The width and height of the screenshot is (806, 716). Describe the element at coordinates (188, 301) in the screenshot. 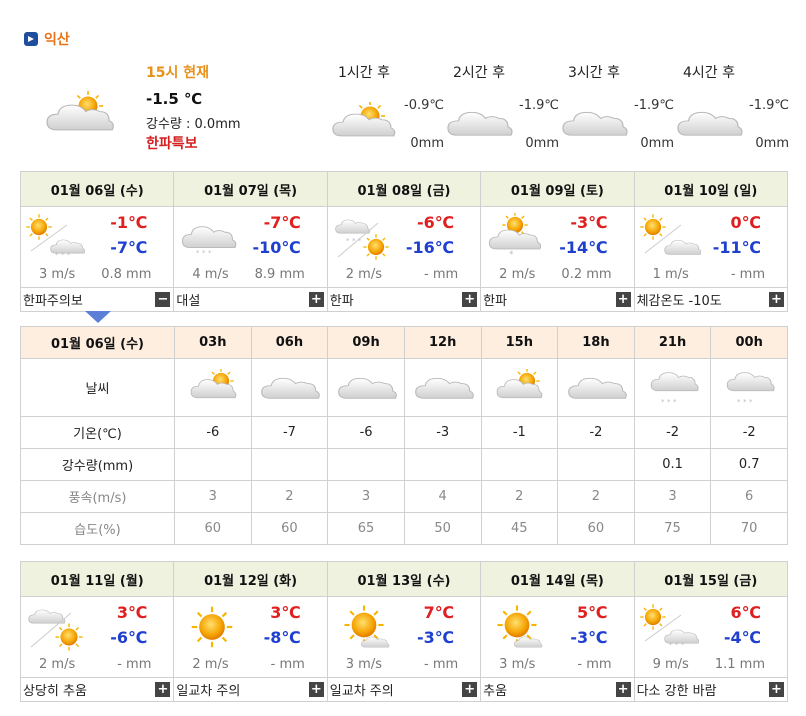

I see `day-note-text: 대설` at that location.